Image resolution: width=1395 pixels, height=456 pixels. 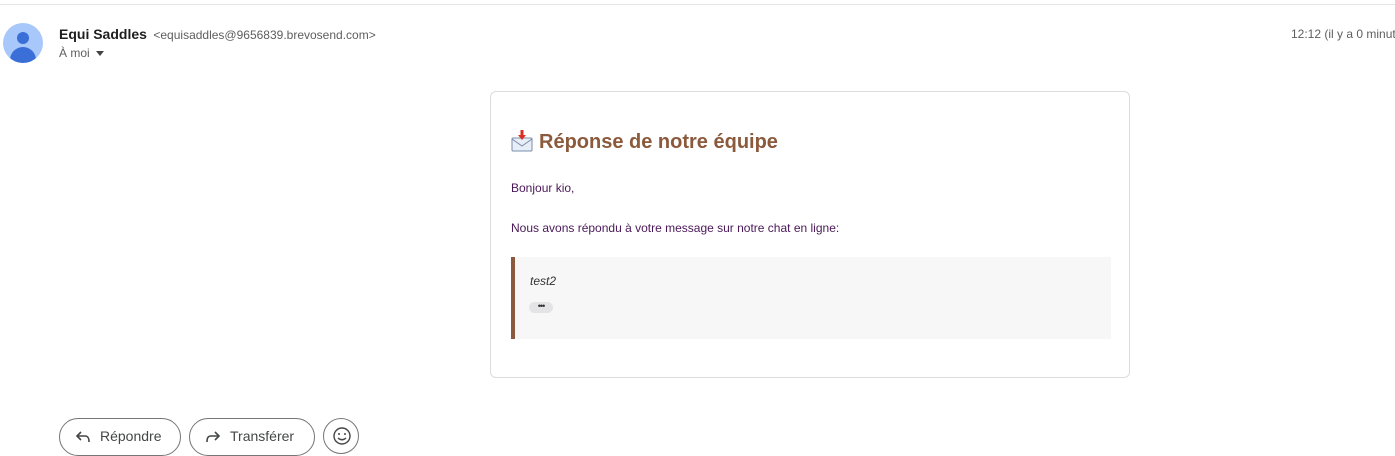 I want to click on smiley-icon, so click(x=342, y=436).